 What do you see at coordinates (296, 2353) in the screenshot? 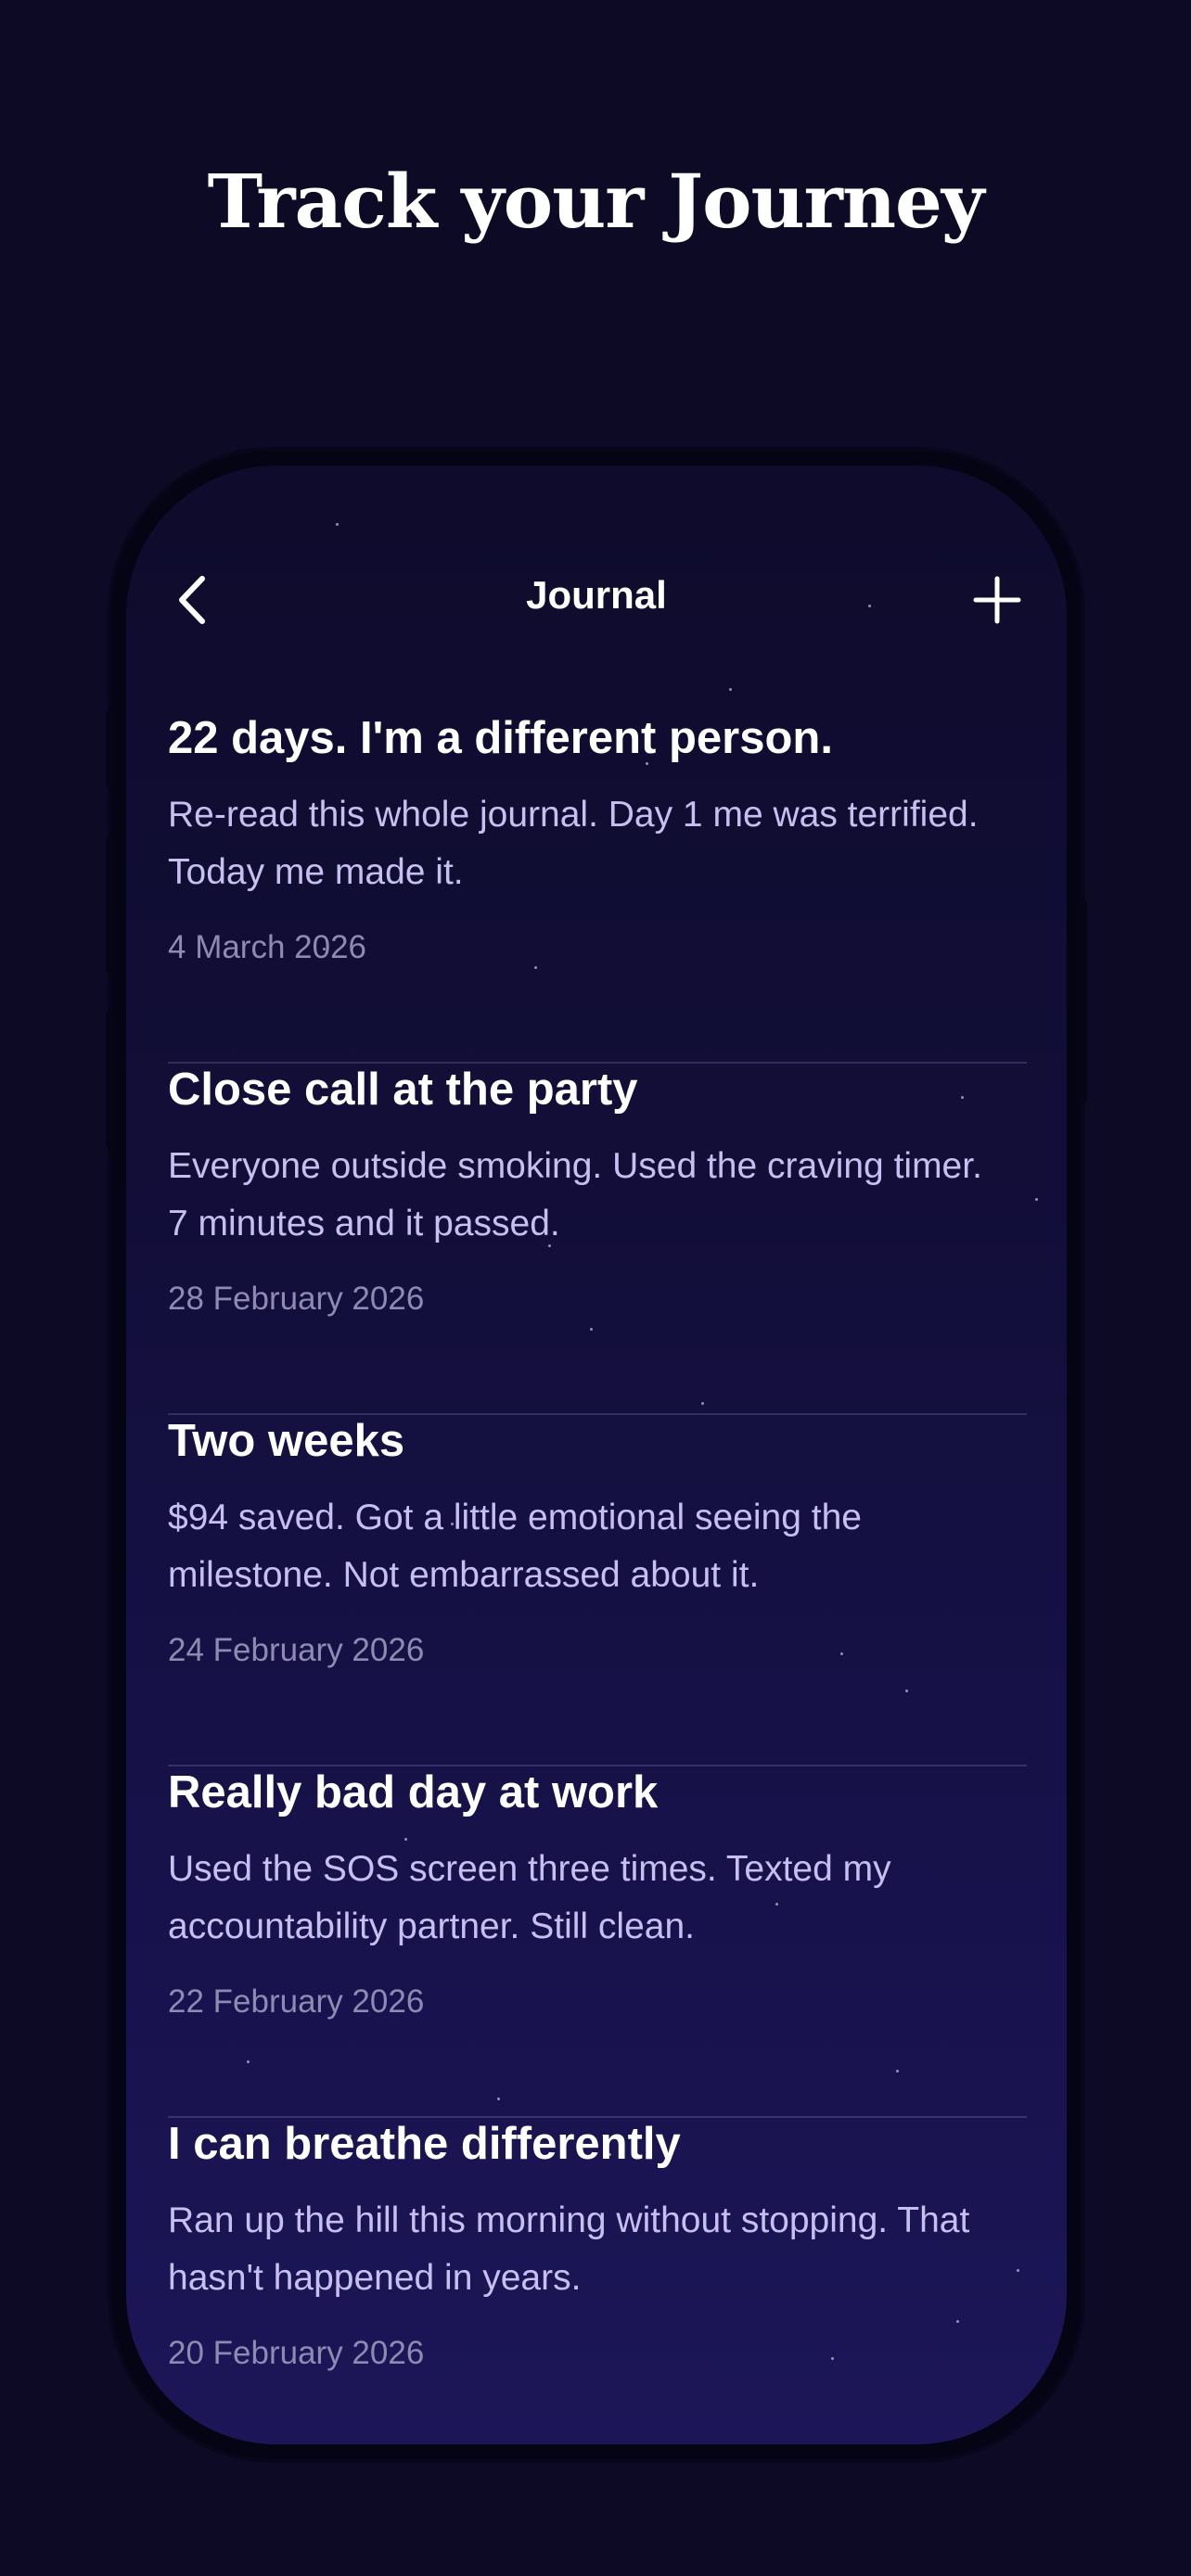
I see `entry-date: 20 February 2026` at bounding box center [296, 2353].